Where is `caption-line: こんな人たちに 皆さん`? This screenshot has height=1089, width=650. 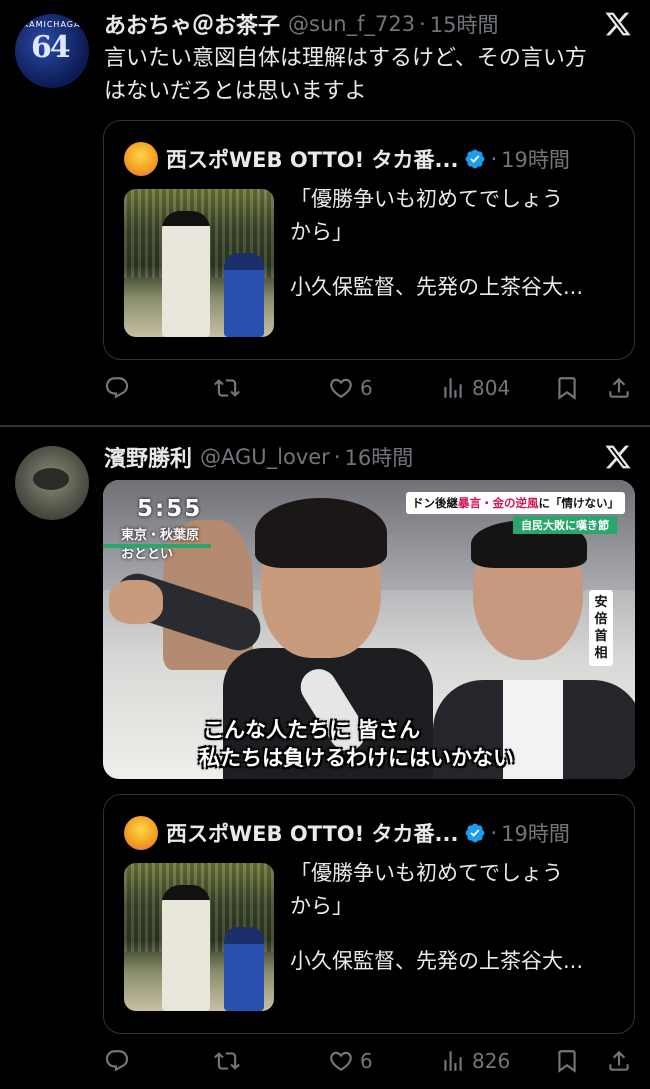
caption-line: こんな人たちに 皆さん is located at coordinates (312, 730).